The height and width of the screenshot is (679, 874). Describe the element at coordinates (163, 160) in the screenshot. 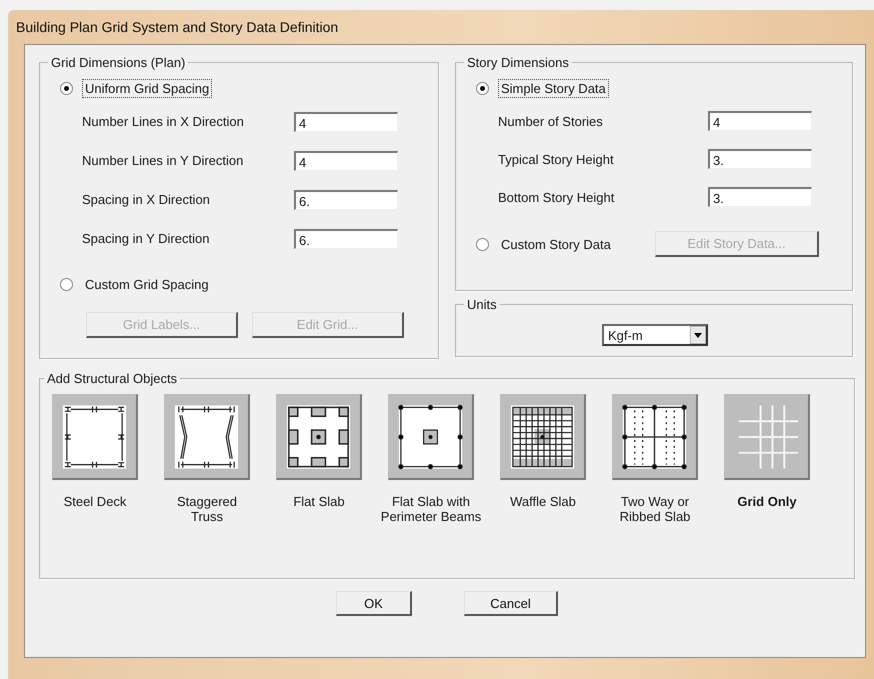

I see `field-label: Number Lines in Y Direction` at that location.